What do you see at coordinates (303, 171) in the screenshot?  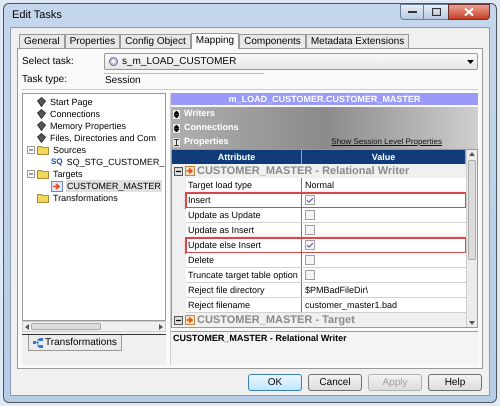 I see `group-title: CUSTOMER_MASTER - Relational Writer` at bounding box center [303, 171].